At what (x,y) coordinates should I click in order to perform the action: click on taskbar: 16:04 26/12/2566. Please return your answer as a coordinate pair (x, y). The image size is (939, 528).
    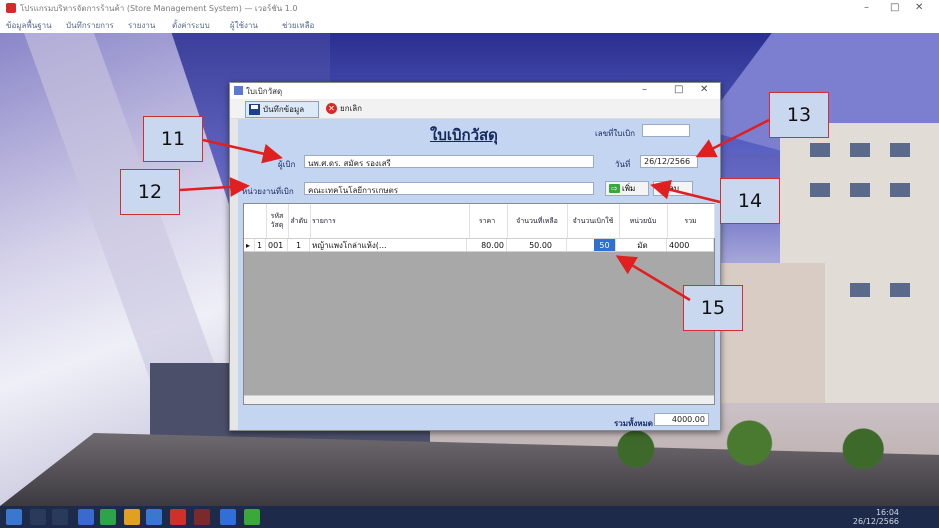
    Looking at the image, I should click on (469, 517).